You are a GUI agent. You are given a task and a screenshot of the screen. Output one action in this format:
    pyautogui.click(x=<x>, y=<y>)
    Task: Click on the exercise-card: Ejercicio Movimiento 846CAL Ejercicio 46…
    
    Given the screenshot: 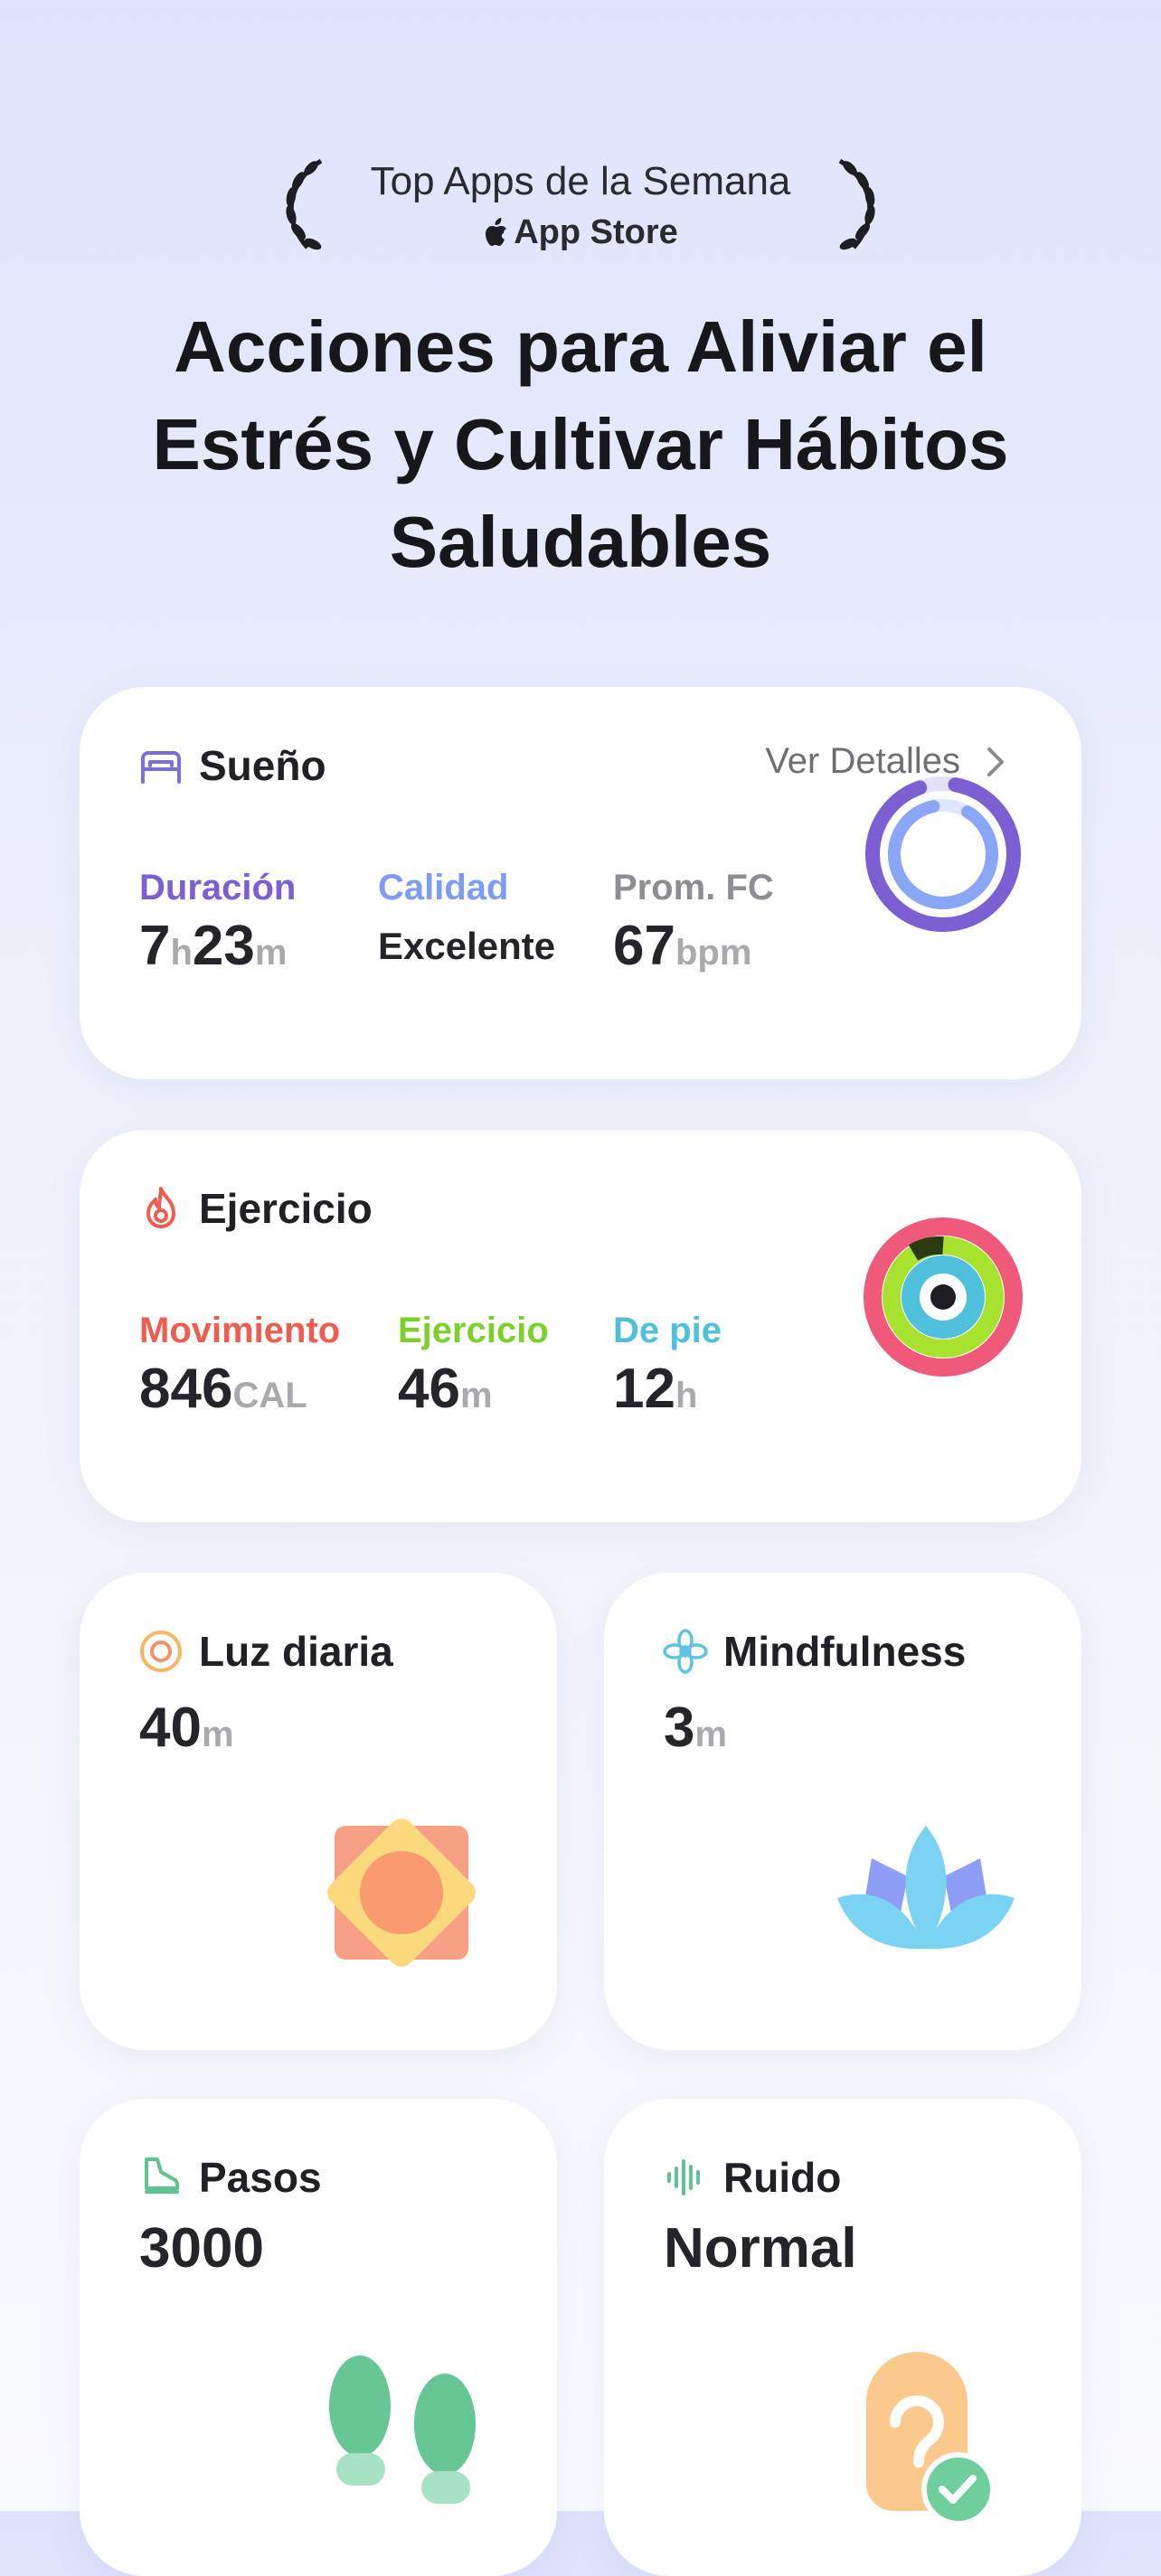 What is the action you would take?
    pyautogui.click(x=580, y=1326)
    